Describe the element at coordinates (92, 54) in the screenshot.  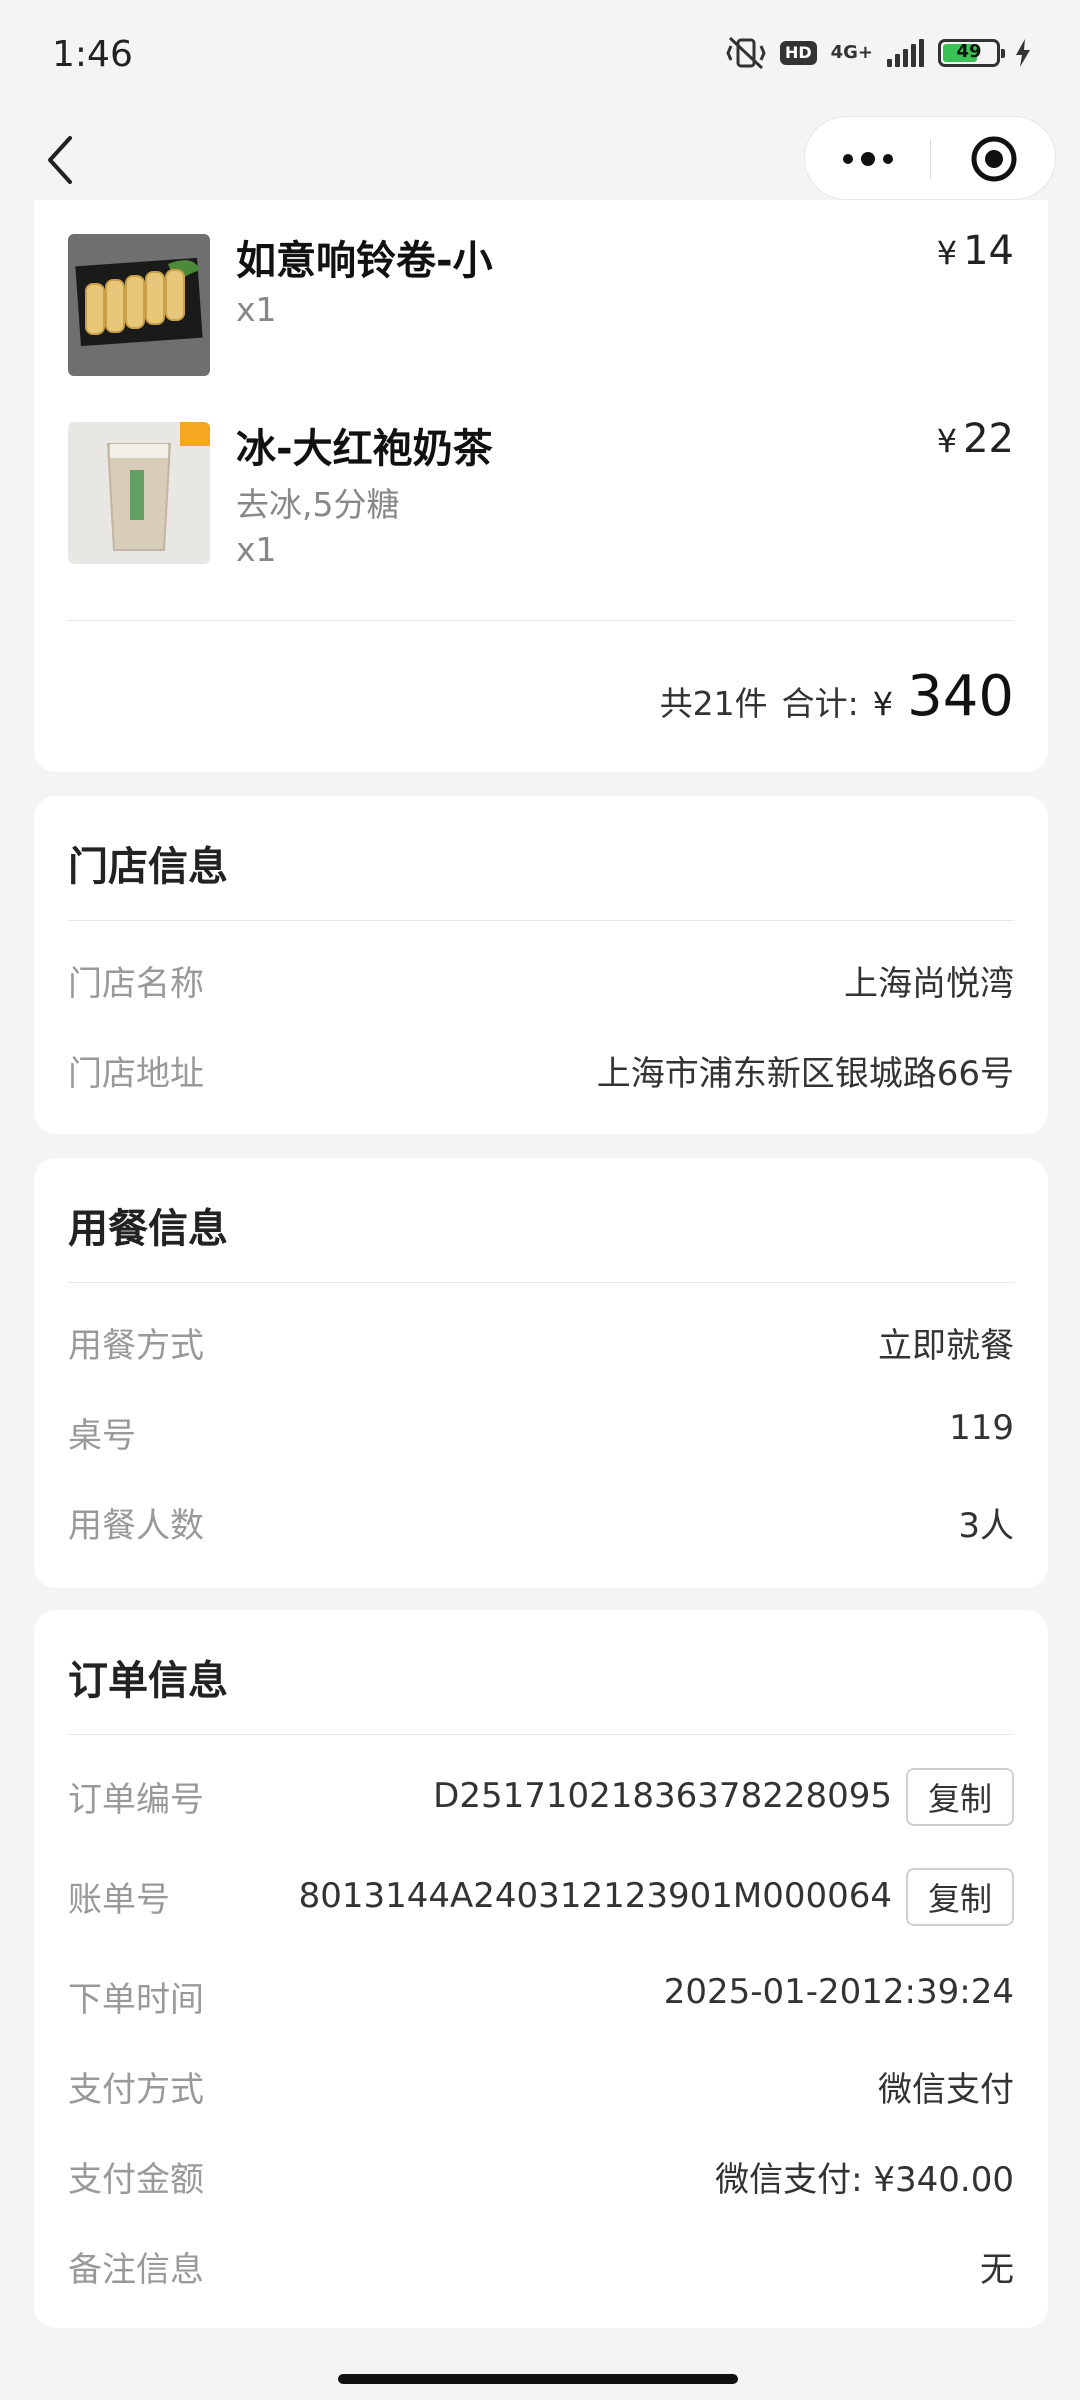
I see `status-time: 1:46` at that location.